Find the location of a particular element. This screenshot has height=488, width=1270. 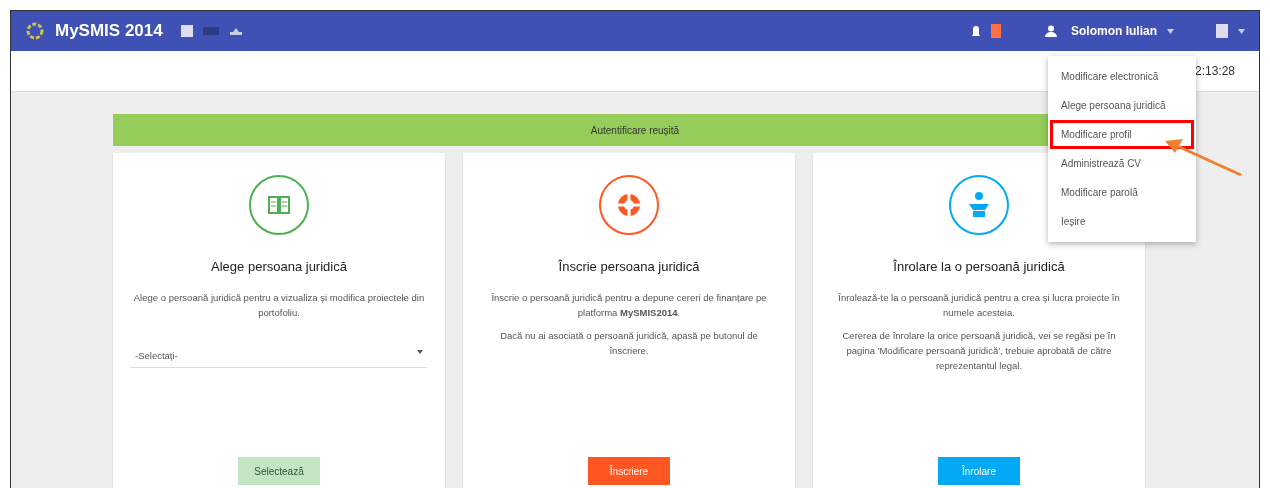

card-description: Alege o persoană juridică pentru a vizualiza și modifica proiectele din portofoliu. is located at coordinates (279, 305).